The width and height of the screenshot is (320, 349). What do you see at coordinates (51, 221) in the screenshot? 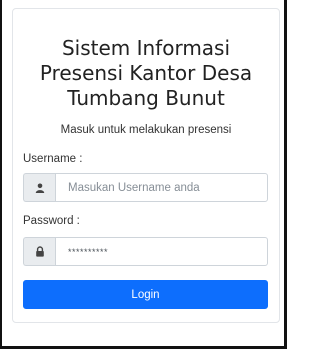
I see `password-label: Password :` at bounding box center [51, 221].